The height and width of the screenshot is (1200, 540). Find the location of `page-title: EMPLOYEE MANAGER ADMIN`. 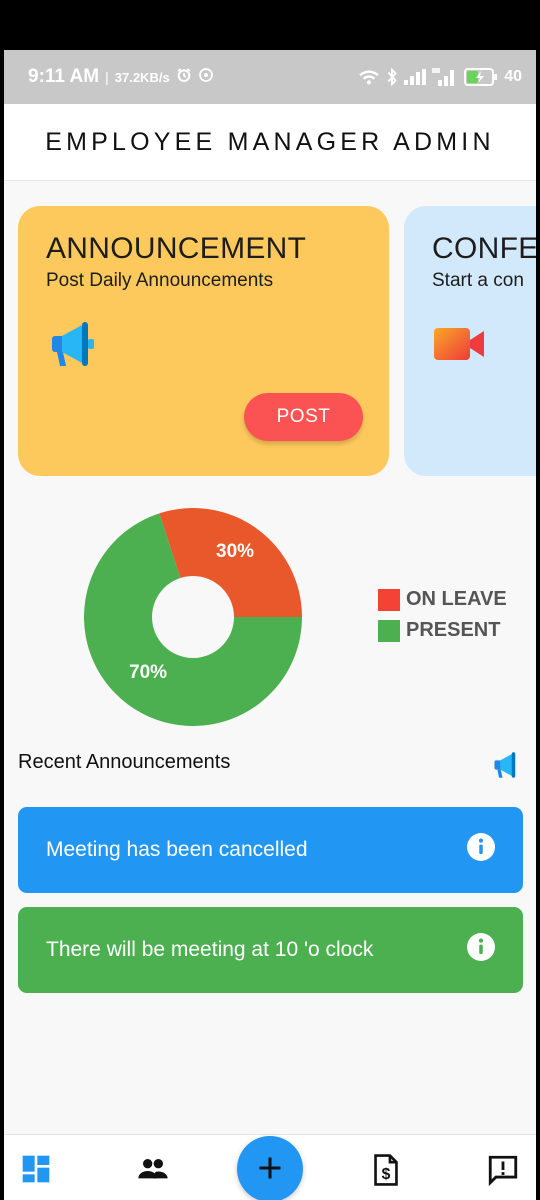

page-title: EMPLOYEE MANAGER ADMIN is located at coordinates (270, 141).